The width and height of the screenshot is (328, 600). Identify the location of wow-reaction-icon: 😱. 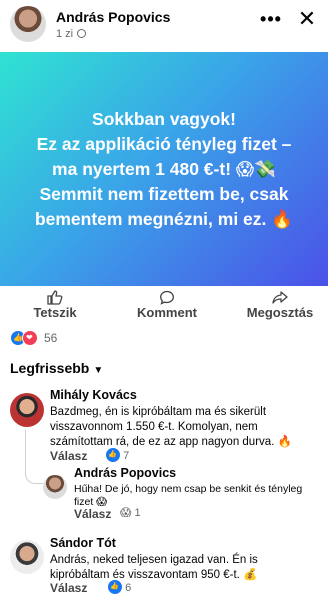
(126, 513).